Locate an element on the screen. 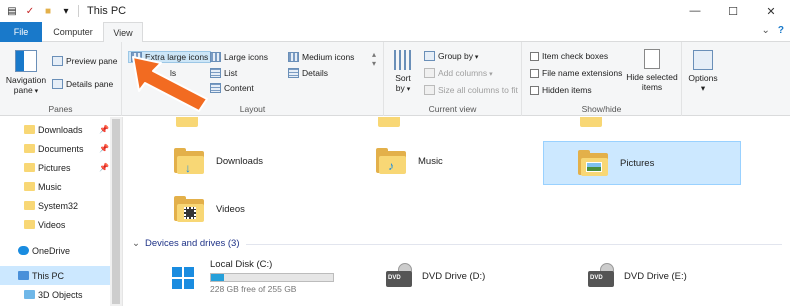 This screenshot has height=306, width=790. file-name-extensions-checkbox: File name extensions is located at coordinates (576, 73).